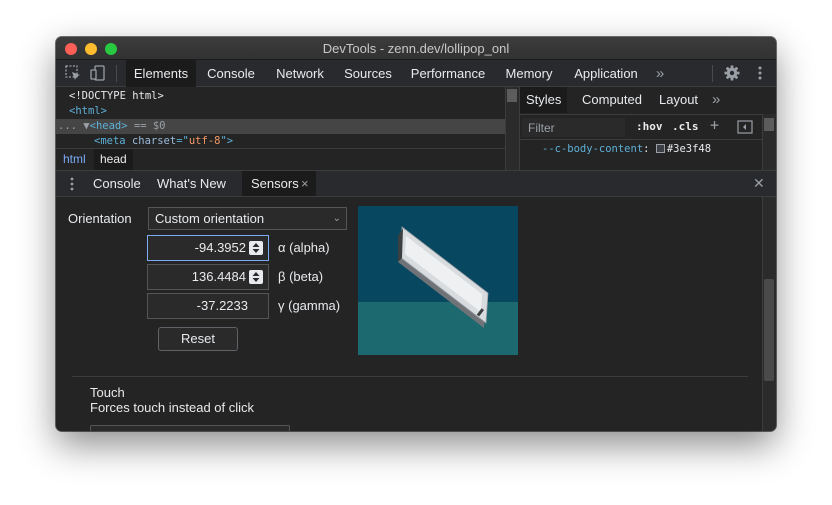 The width and height of the screenshot is (832, 505). I want to click on dom-head-line-selected: ... ▼<head> == $0, so click(280, 126).